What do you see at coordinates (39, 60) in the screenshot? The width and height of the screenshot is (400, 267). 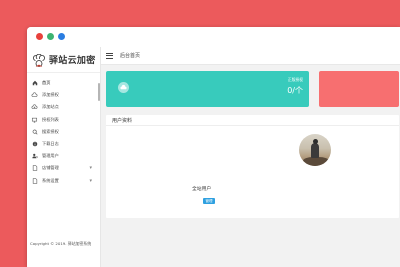 I see `chef-logo-icon` at bounding box center [39, 60].